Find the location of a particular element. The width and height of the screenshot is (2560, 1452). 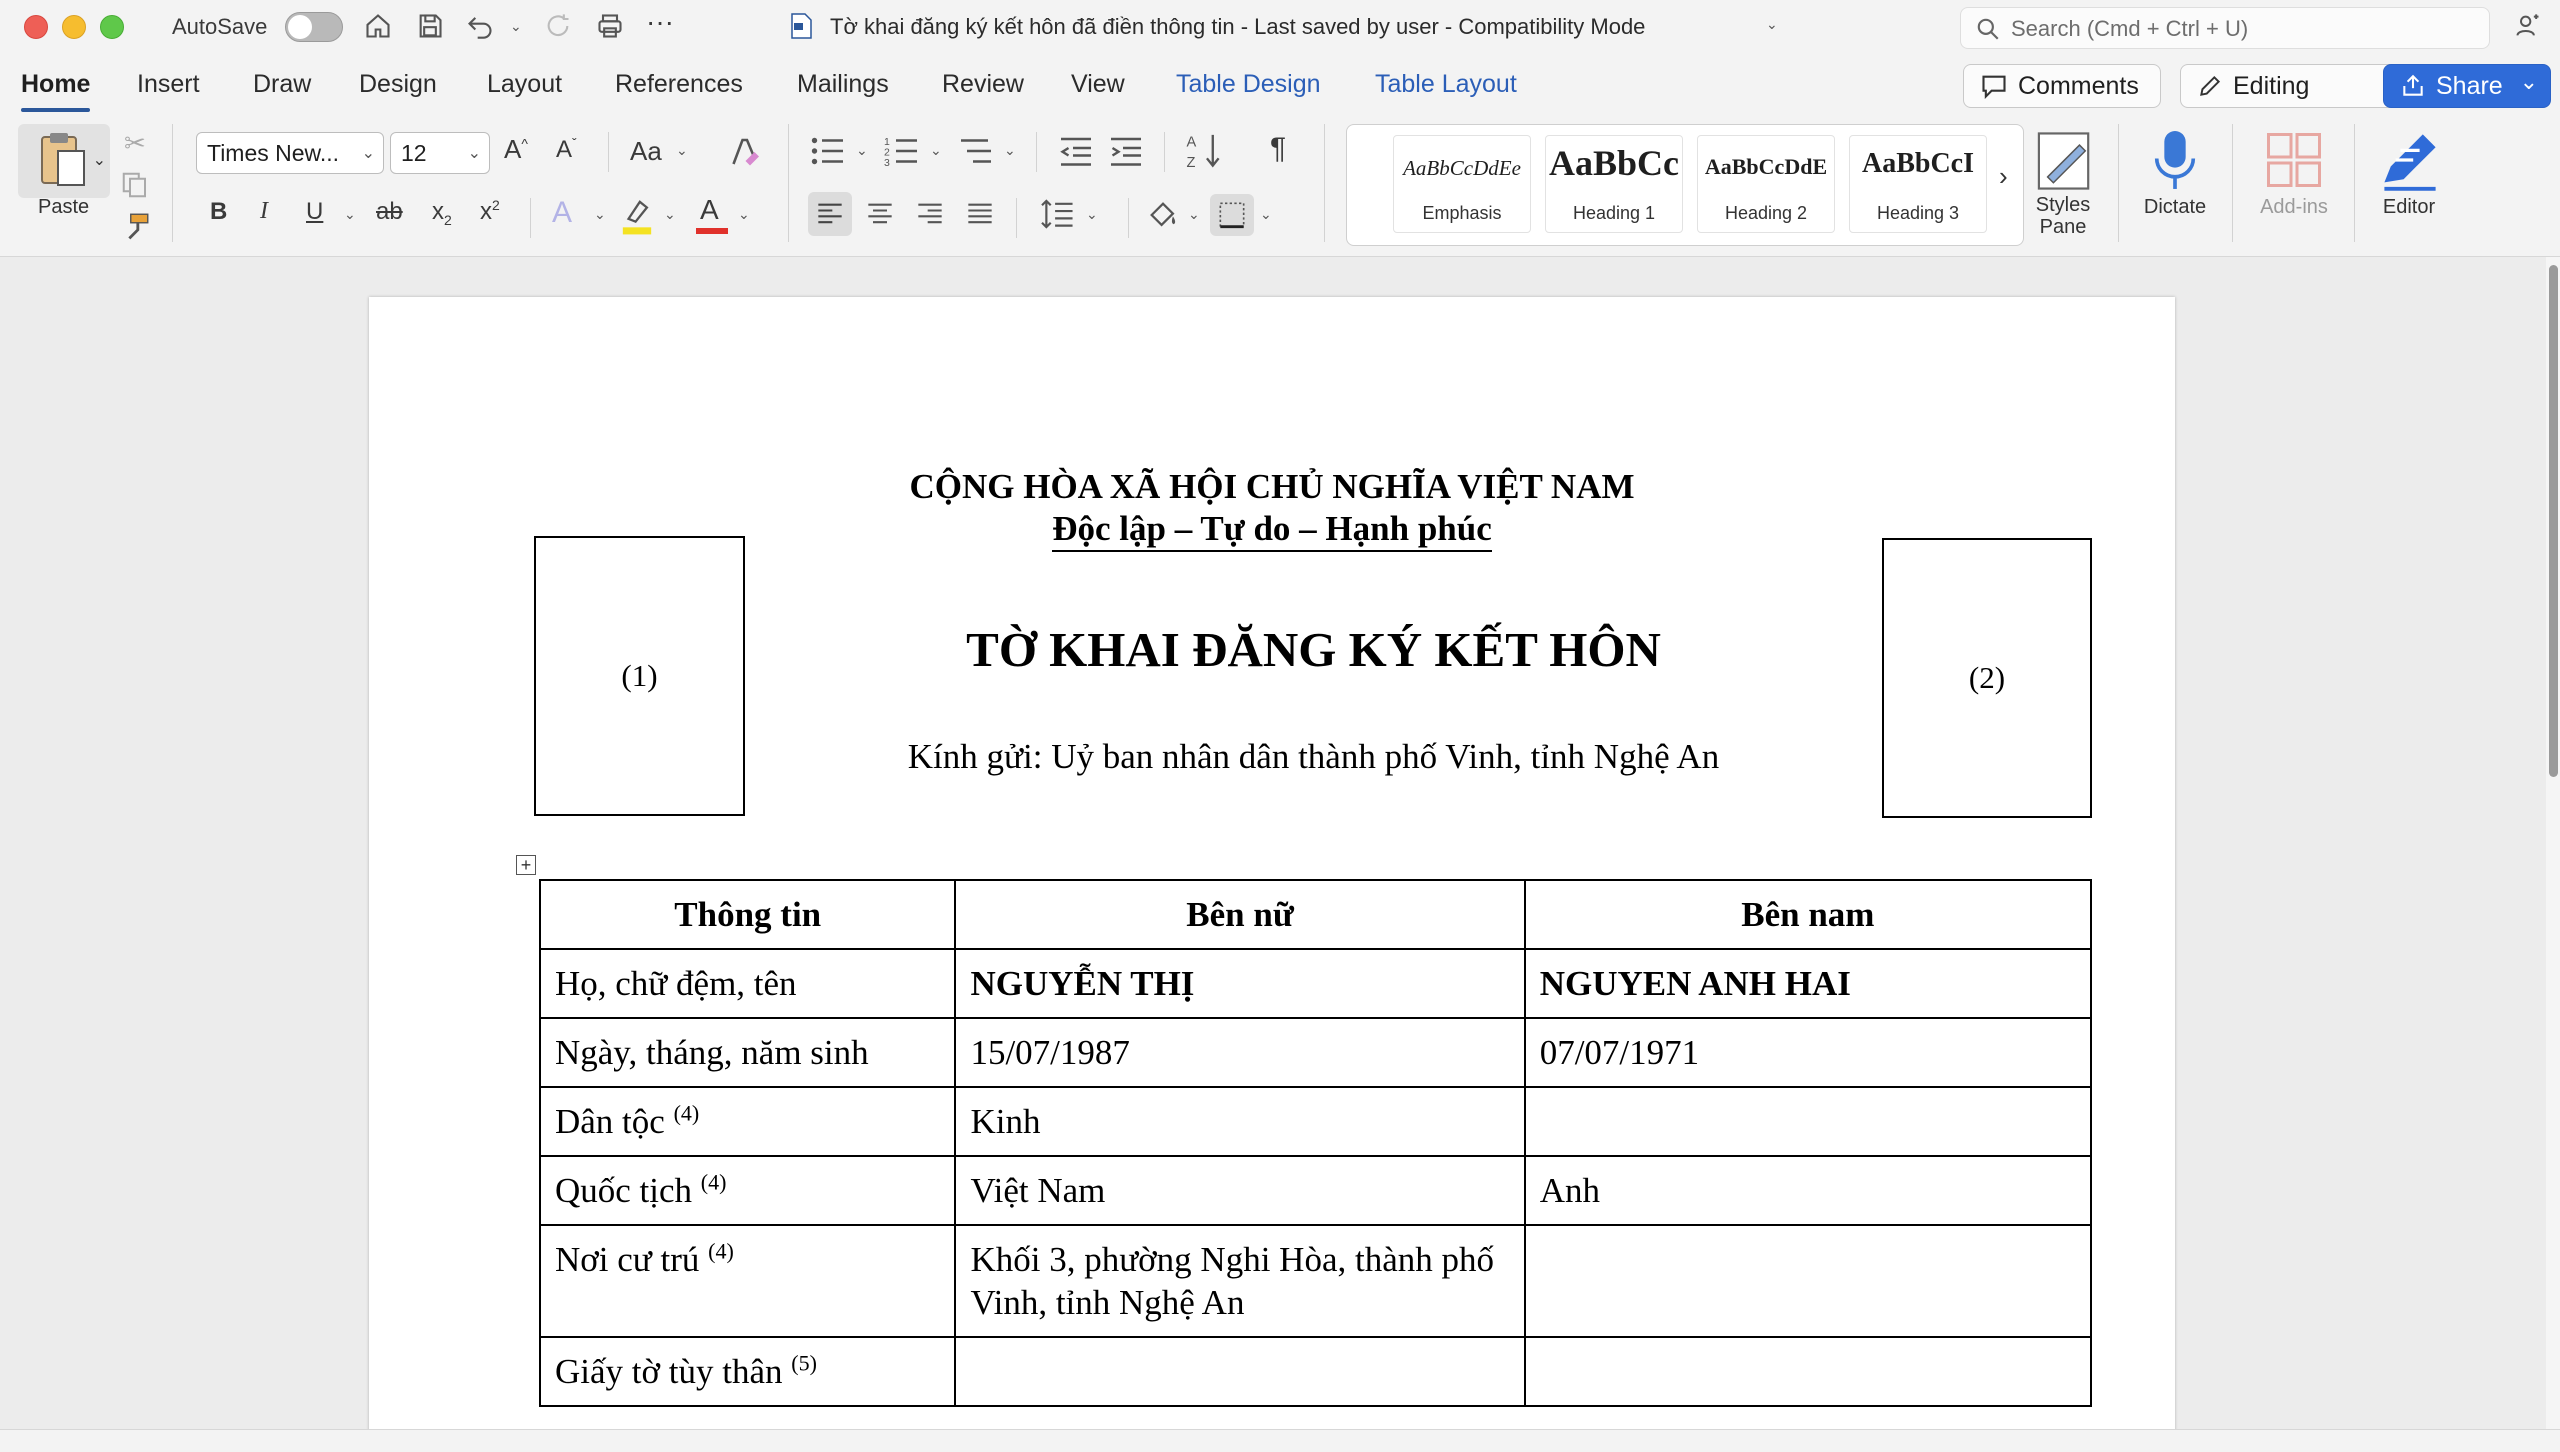

header-info: Thông tin is located at coordinates (747, 914).